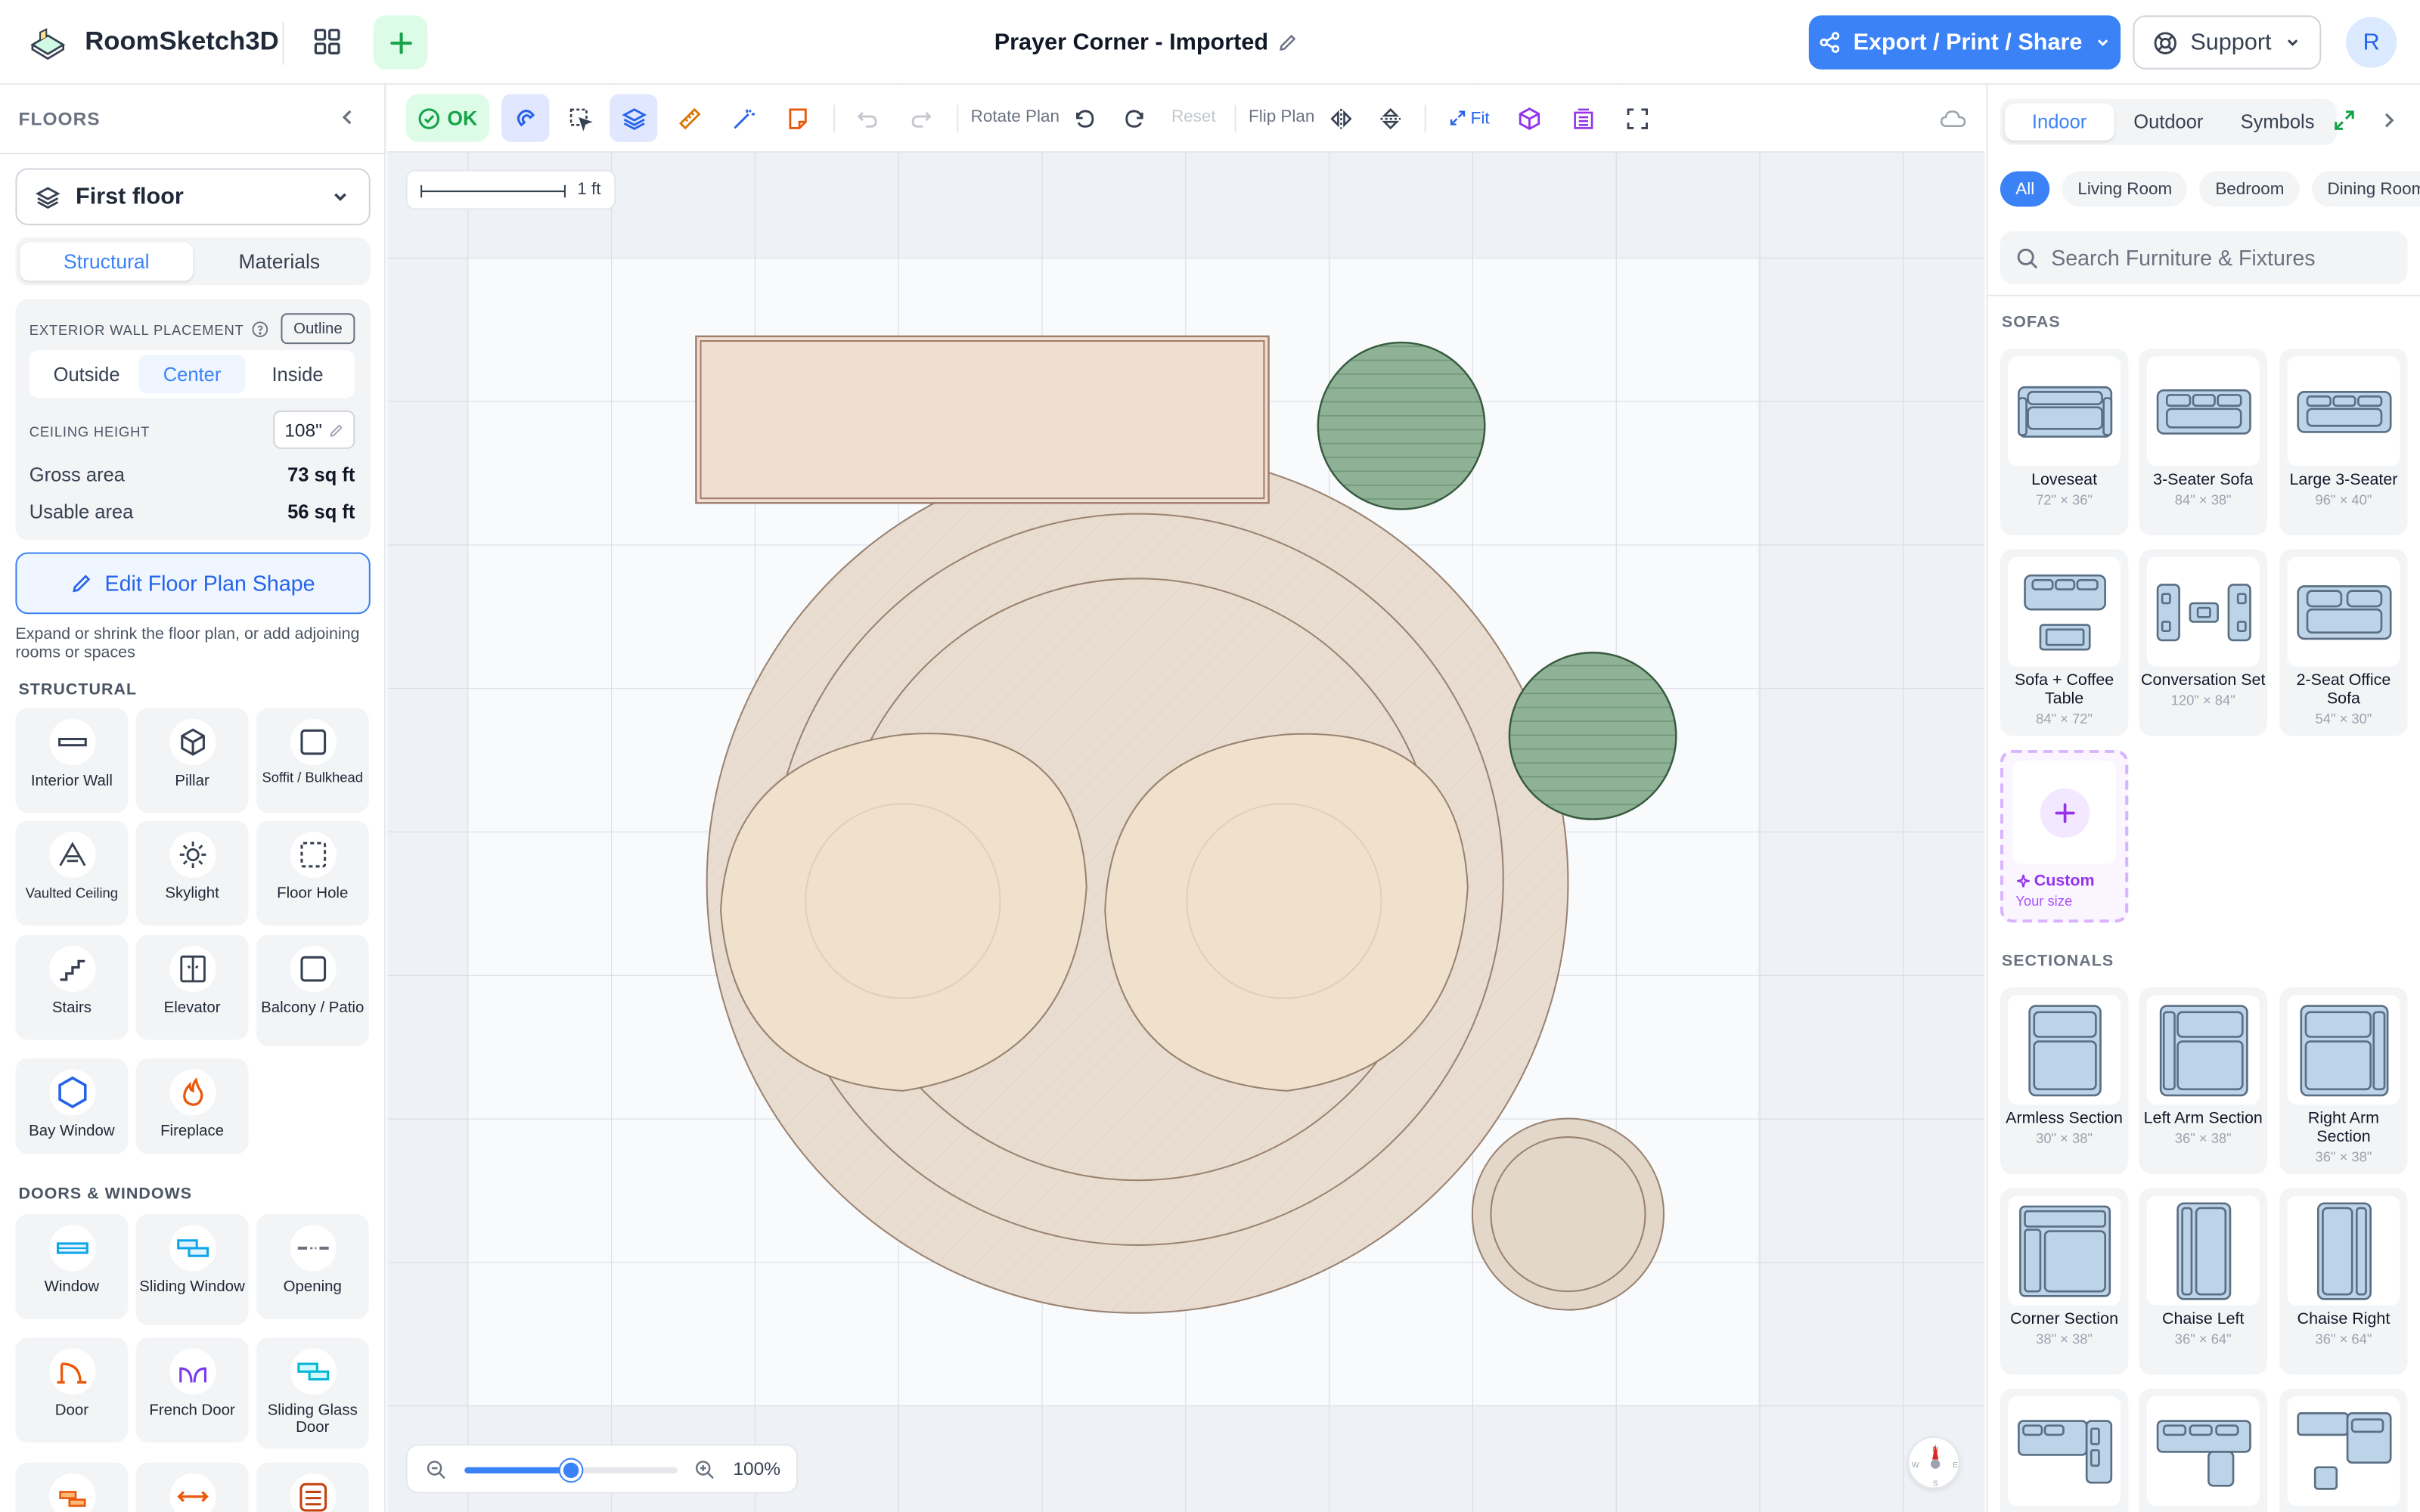  I want to click on furniture-card-sofa-coffee-table: Sofa + Coffee Table 84" × 72", so click(2064, 642).